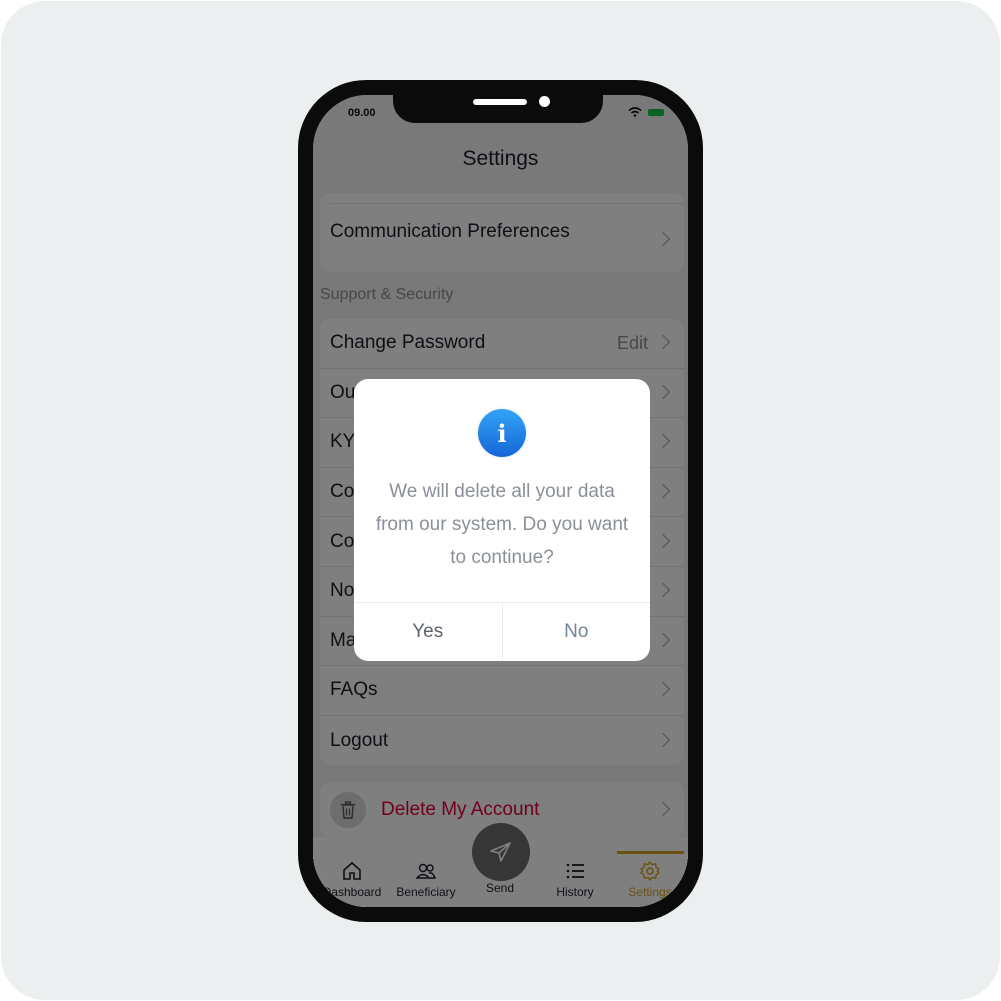  Describe the element at coordinates (500, 102) in the screenshot. I see `speaker` at that location.